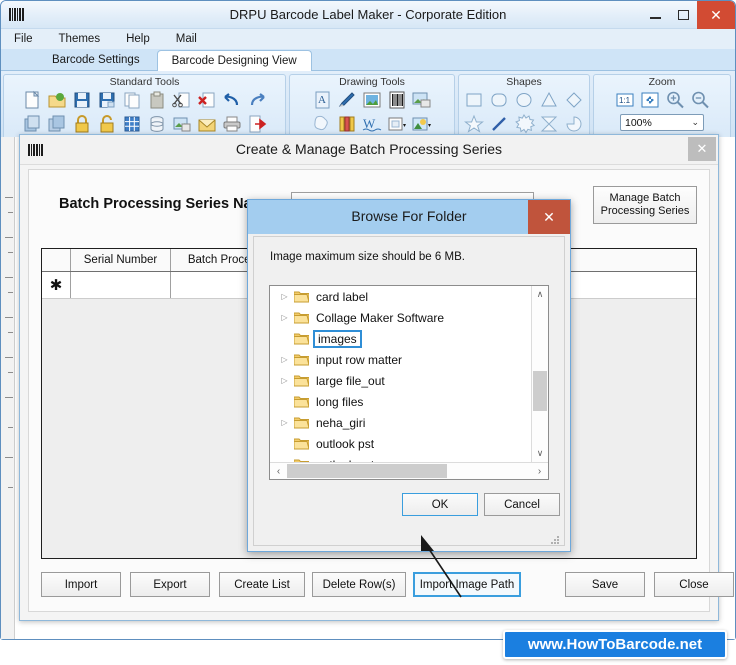 Image resolution: width=736 pixels, height=665 pixels. Describe the element at coordinates (232, 124) in the screenshot. I see `print-icon` at that location.